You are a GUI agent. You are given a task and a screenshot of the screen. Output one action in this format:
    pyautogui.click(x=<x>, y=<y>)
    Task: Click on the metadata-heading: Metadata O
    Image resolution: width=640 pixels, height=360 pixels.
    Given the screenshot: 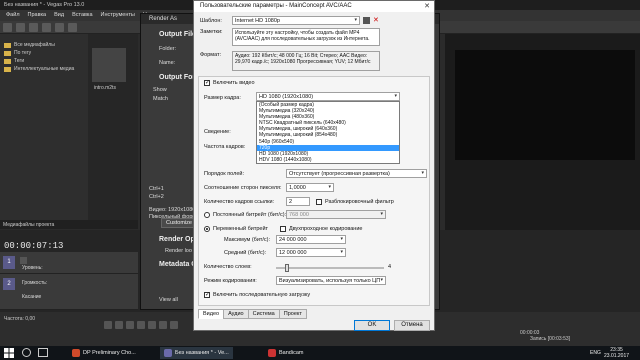 What is the action you would take?
    pyautogui.click(x=178, y=264)
    